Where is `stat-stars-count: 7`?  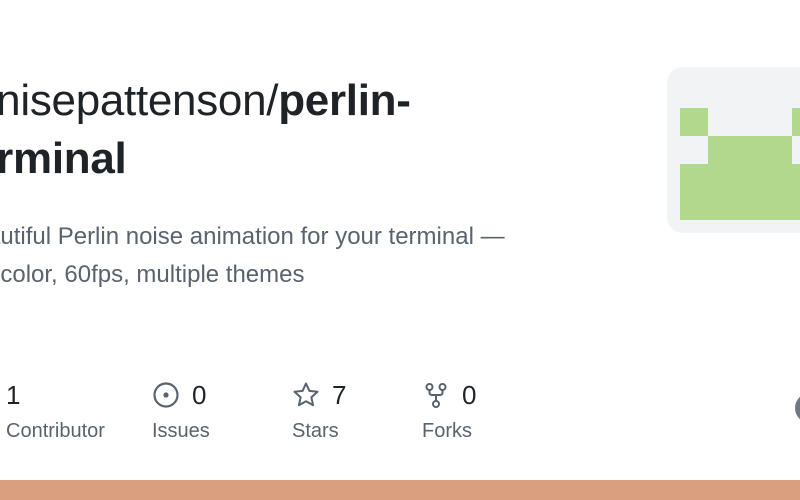
stat-stars-count: 7 is located at coordinates (339, 394).